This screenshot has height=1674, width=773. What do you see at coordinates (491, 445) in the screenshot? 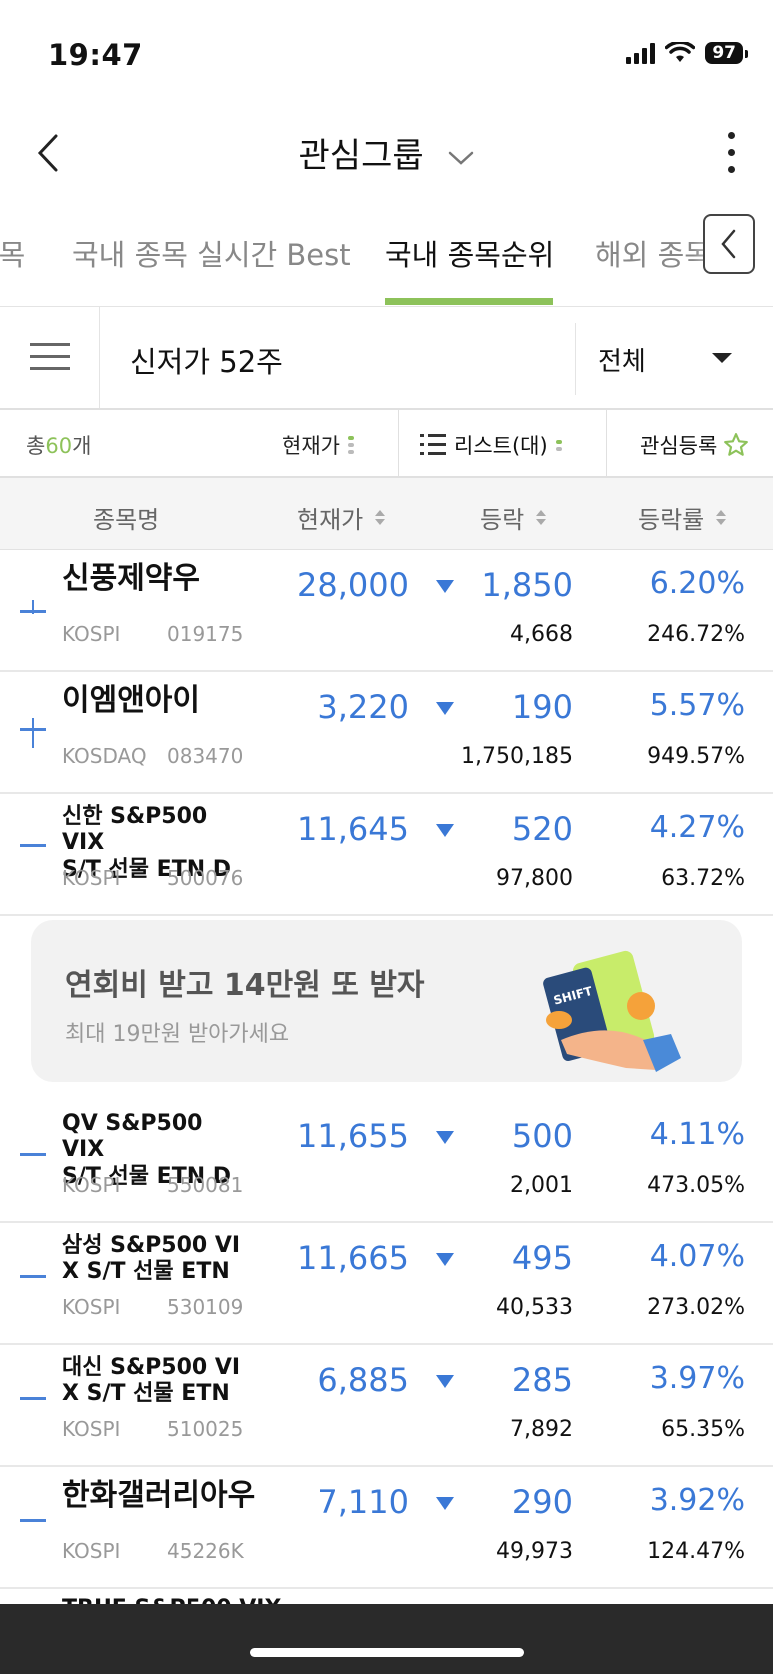
I see `list-size-toggle: 리스트(대)` at bounding box center [491, 445].